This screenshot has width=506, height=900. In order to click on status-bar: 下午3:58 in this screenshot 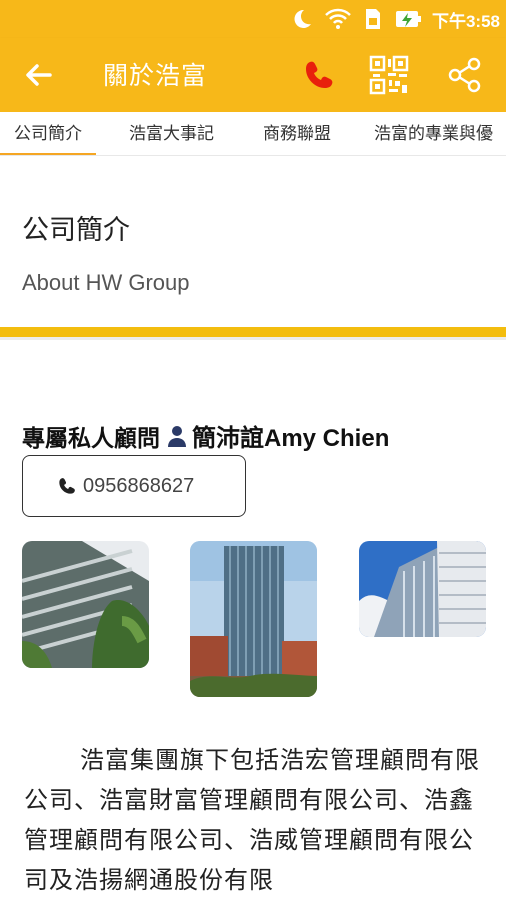, I will do `click(253, 19)`.